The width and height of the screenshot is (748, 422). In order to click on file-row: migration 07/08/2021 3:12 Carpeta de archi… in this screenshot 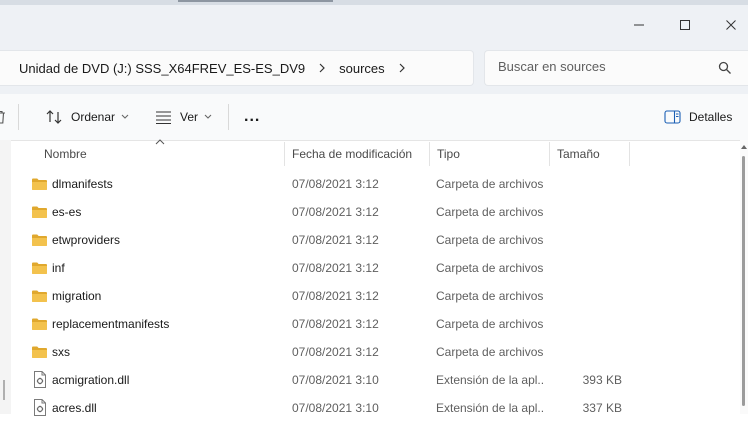, I will do `click(372, 296)`.